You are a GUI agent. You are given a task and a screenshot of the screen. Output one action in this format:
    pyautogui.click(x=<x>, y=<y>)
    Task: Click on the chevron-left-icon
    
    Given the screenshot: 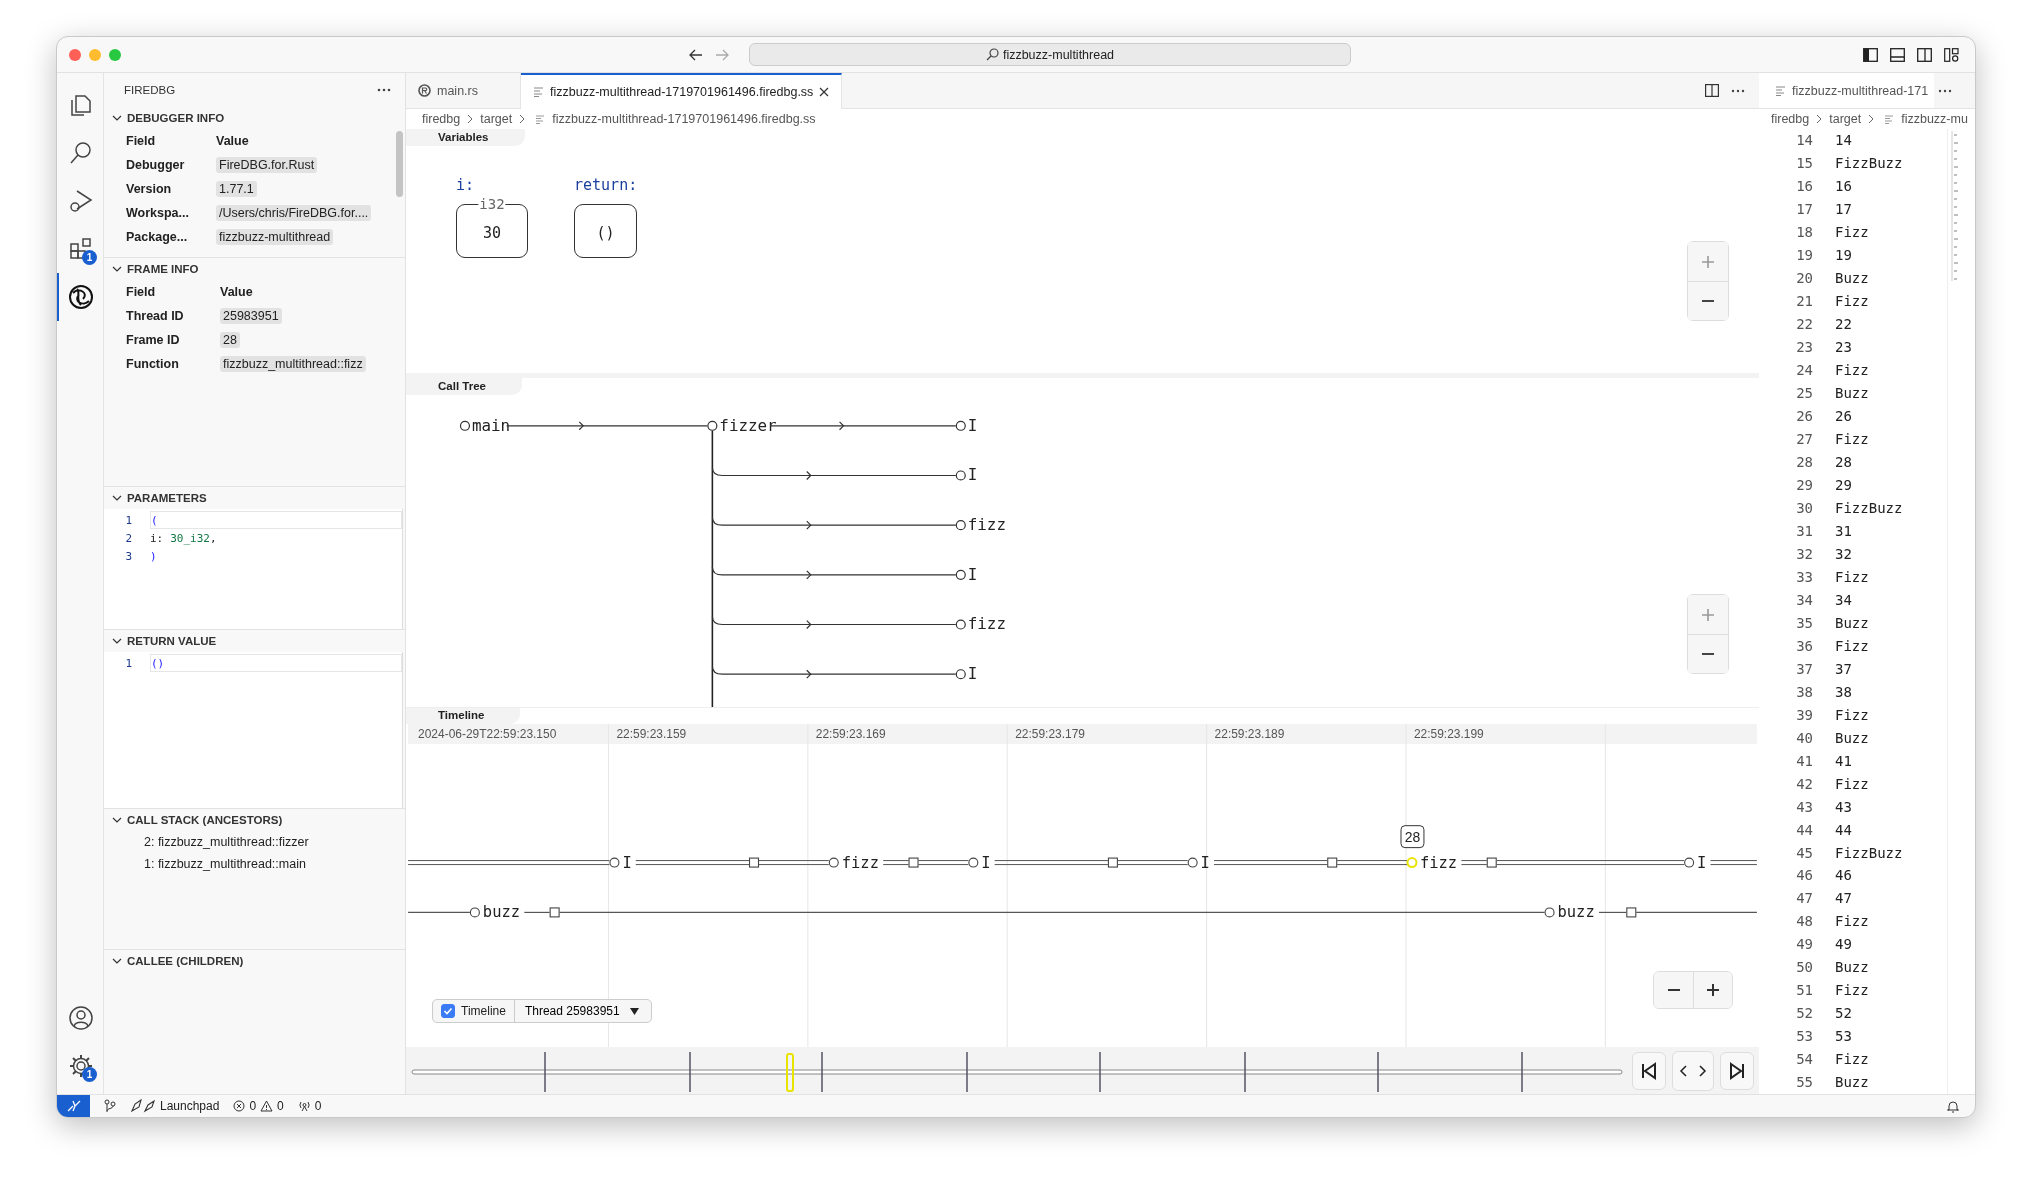 What is the action you would take?
    pyautogui.click(x=1683, y=1070)
    